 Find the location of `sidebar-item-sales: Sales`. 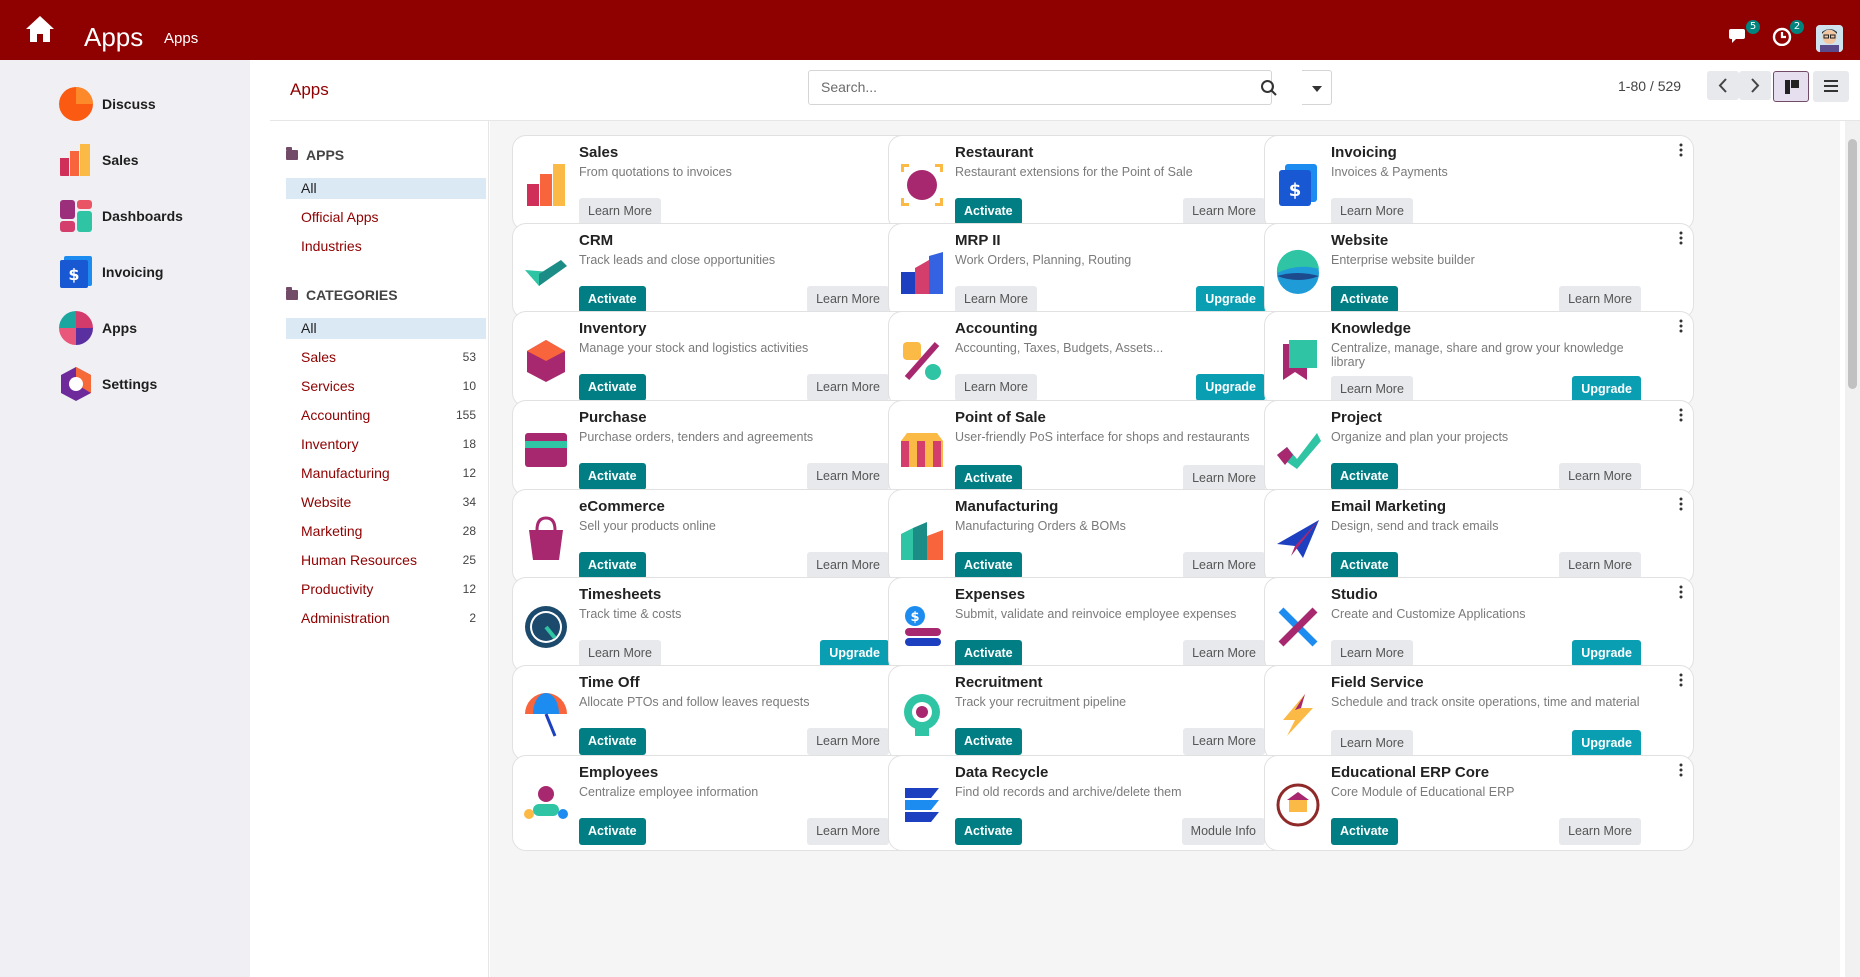

sidebar-item-sales: Sales is located at coordinates (148, 160).